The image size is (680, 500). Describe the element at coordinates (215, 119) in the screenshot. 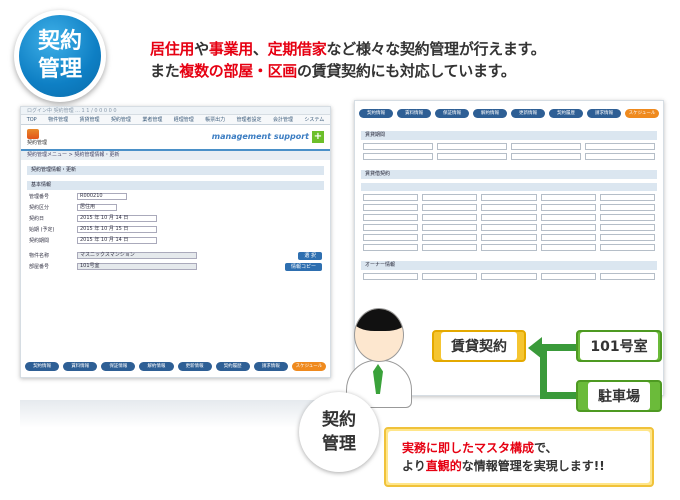

I see `menu-item: 帳票出力` at that location.